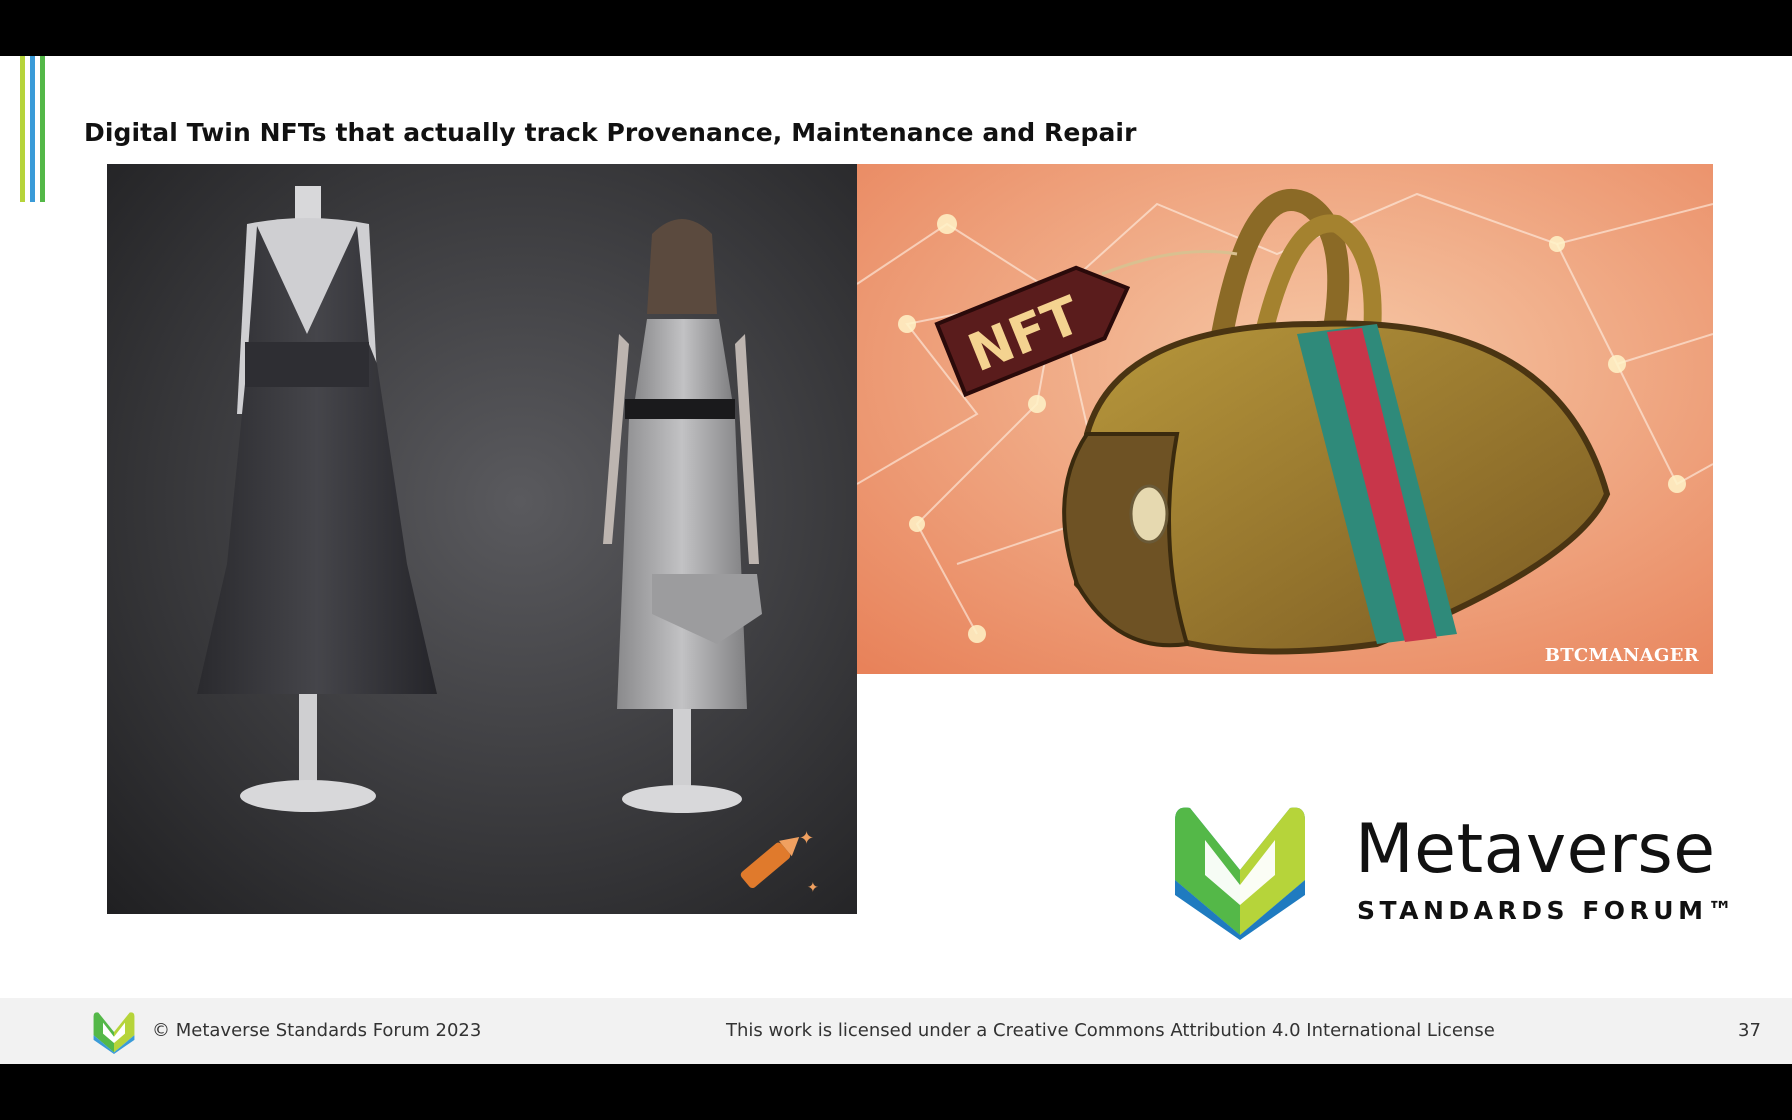 The width and height of the screenshot is (1792, 1120). What do you see at coordinates (1749, 1030) in the screenshot?
I see `page-number: 37` at bounding box center [1749, 1030].